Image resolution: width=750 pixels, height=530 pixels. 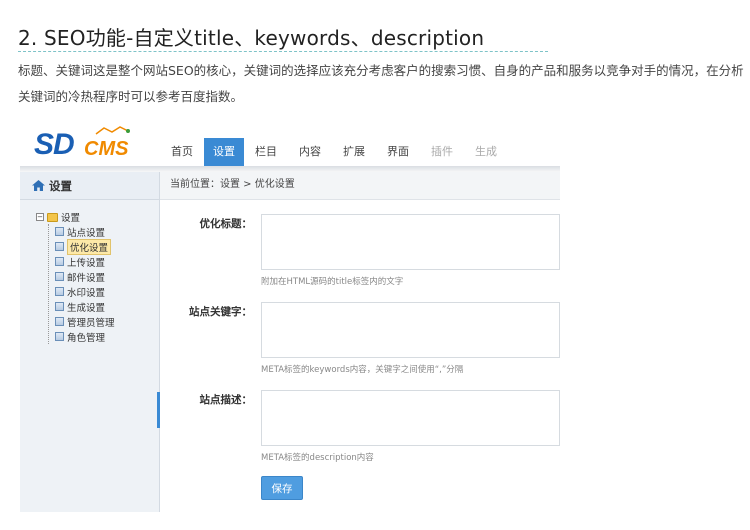 I want to click on sidebar-item-admin-management: 管理员管理, so click(x=107, y=321).